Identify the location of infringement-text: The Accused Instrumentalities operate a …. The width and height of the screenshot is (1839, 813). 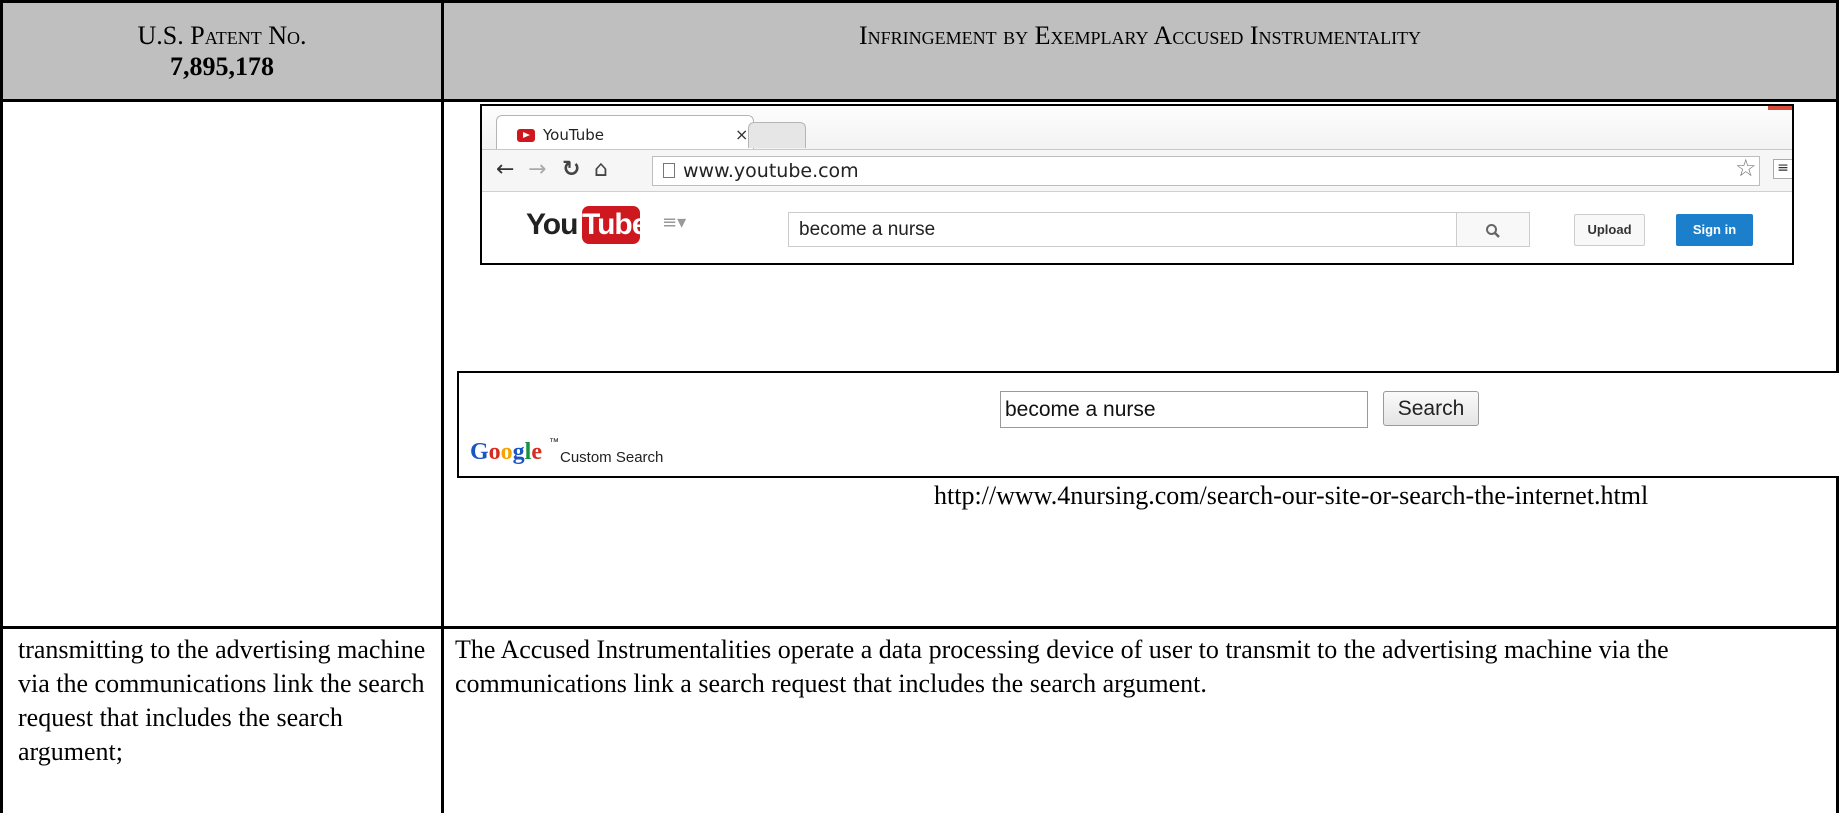
(1062, 666).